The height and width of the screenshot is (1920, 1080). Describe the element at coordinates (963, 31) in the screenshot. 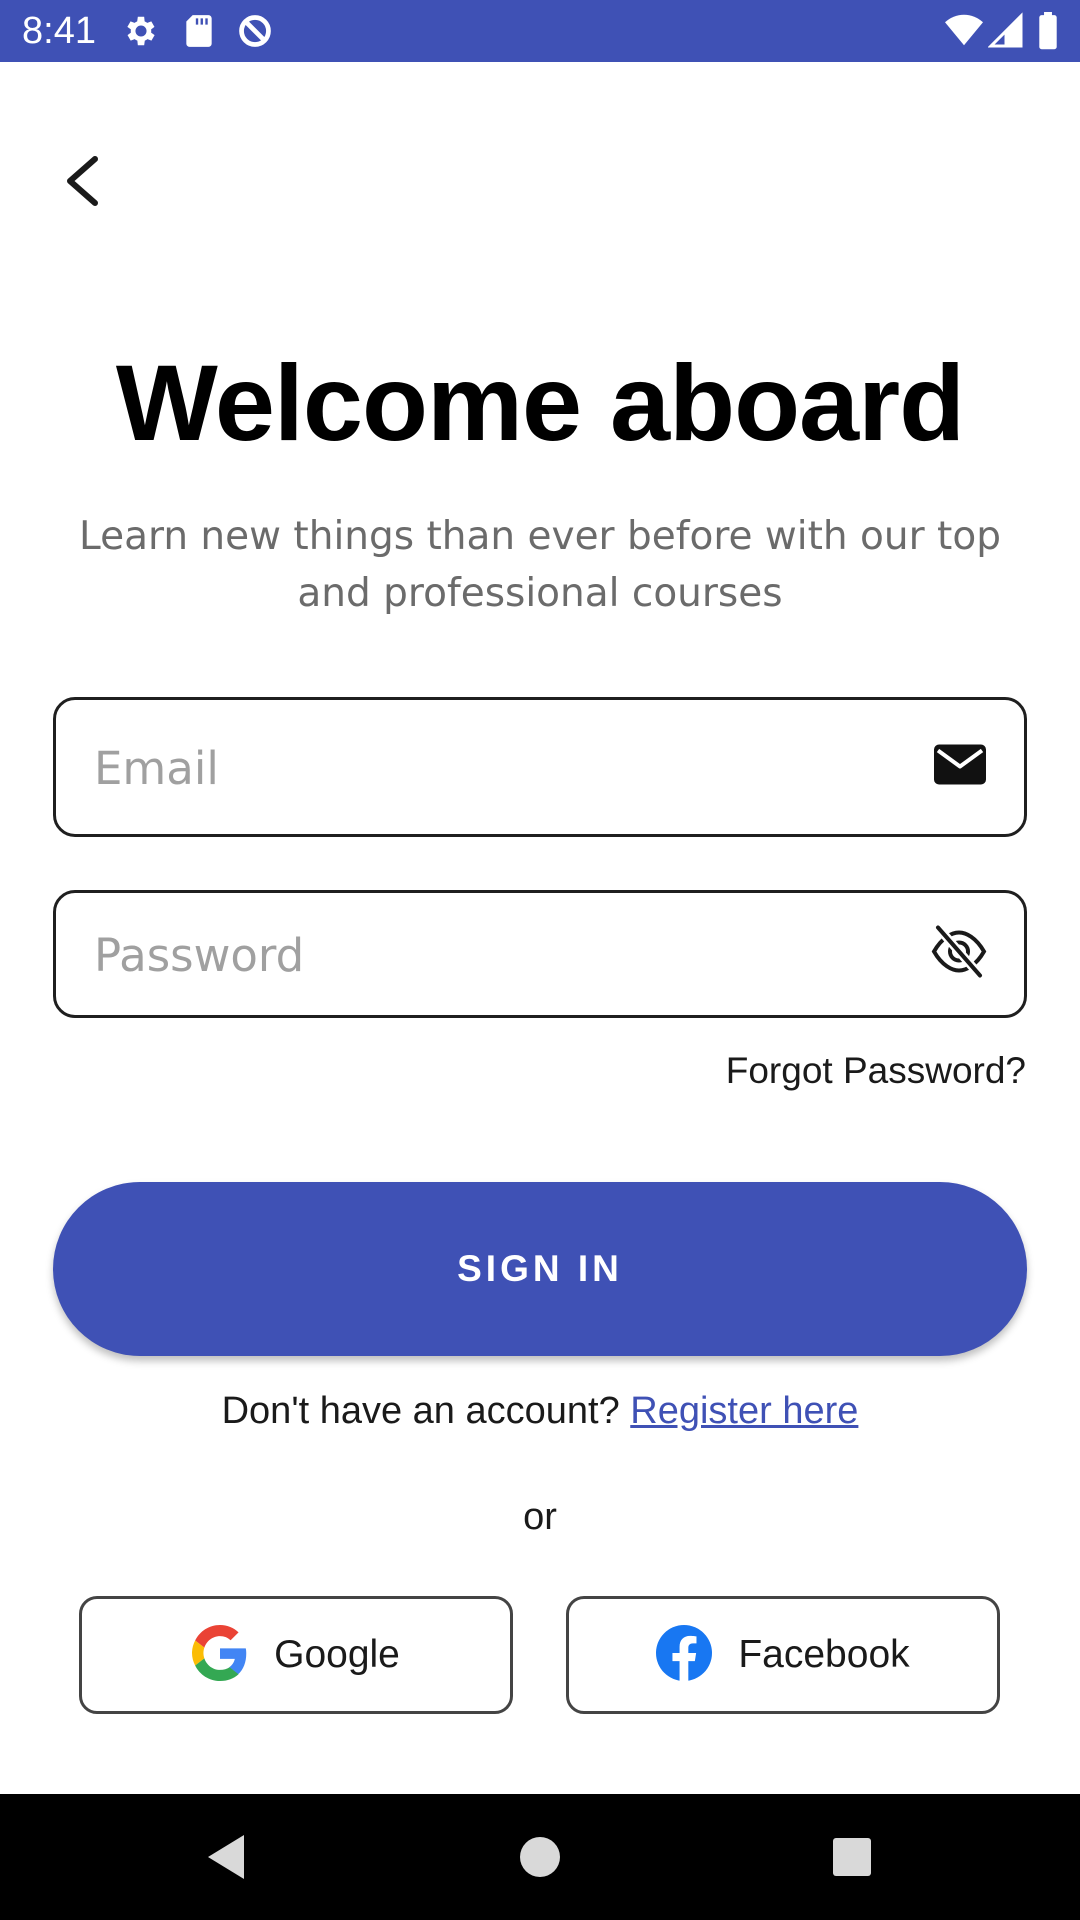

I see `wifi-icon` at that location.